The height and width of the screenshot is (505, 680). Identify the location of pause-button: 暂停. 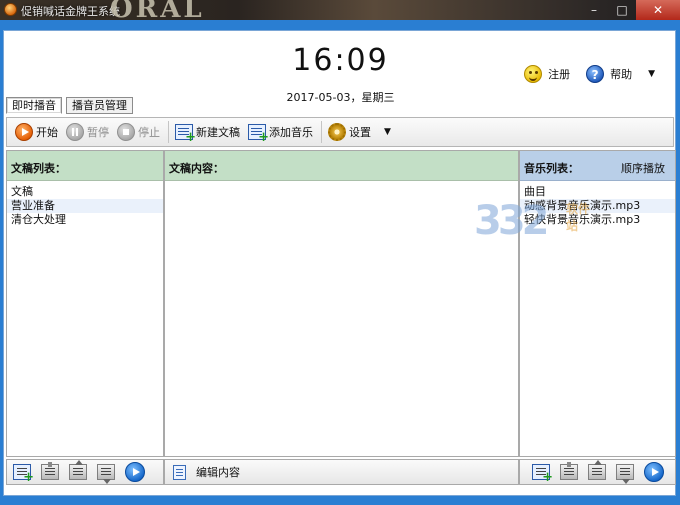
(87, 132).